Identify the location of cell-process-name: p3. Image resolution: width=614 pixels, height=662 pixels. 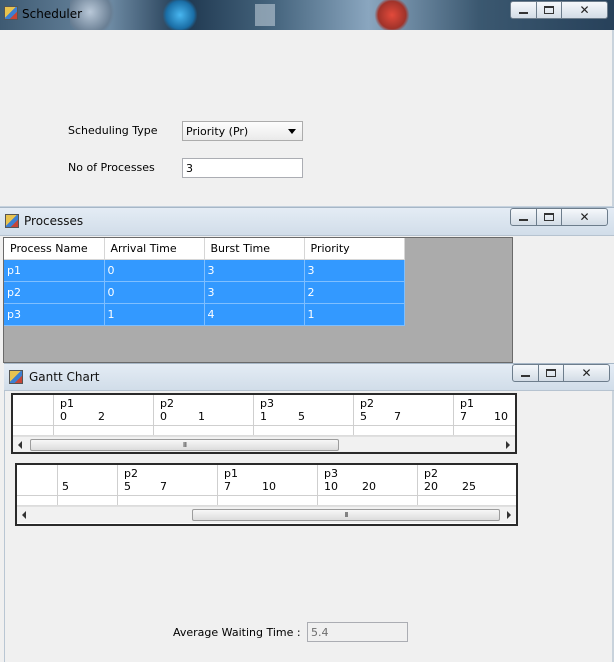
(54, 314).